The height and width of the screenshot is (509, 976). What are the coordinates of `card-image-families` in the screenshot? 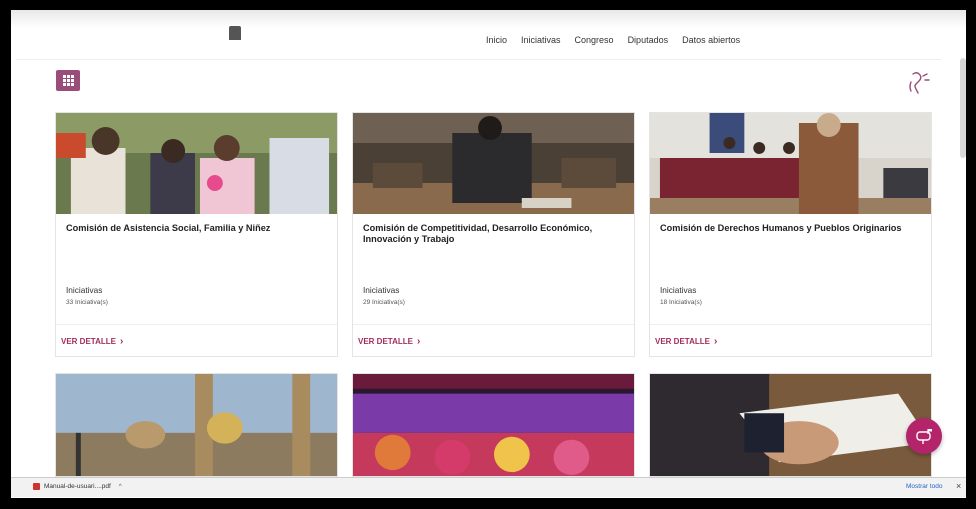 It's located at (196, 163).